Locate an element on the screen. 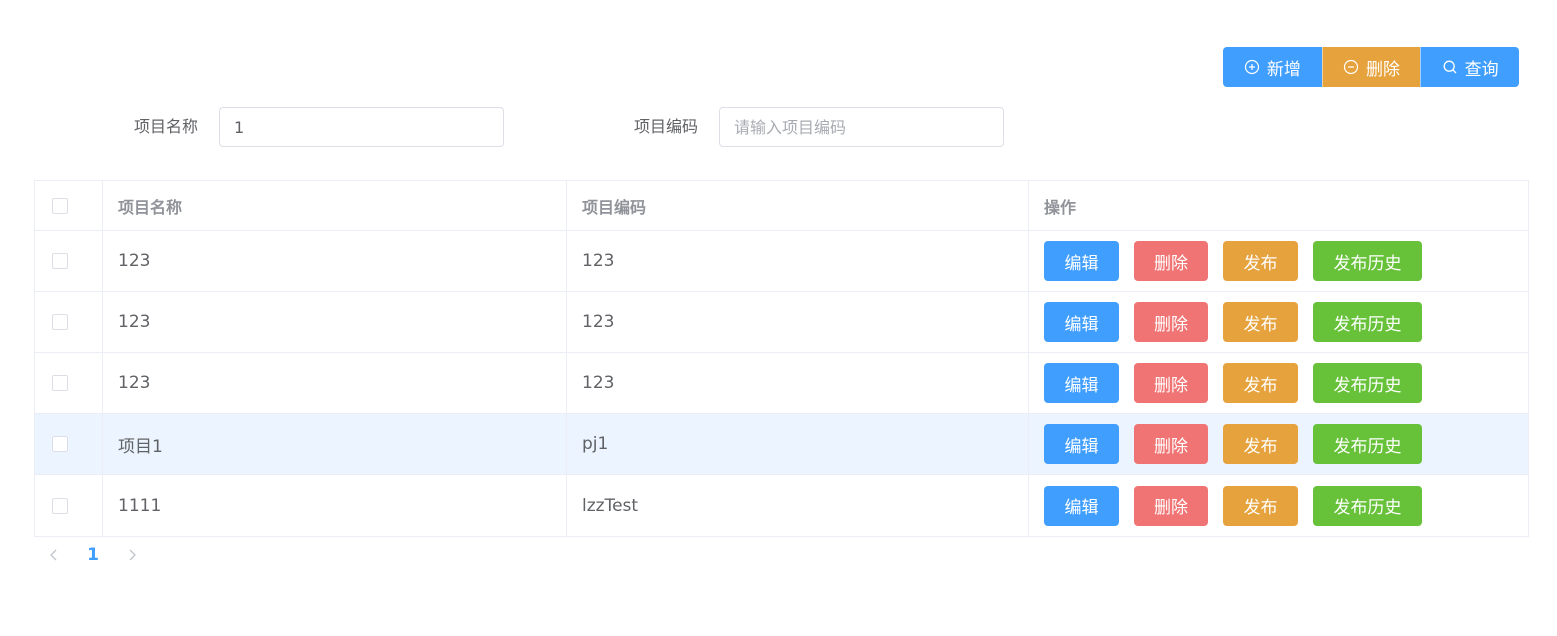 The height and width of the screenshot is (636, 1557). pagination: 1 is located at coordinates (93, 555).